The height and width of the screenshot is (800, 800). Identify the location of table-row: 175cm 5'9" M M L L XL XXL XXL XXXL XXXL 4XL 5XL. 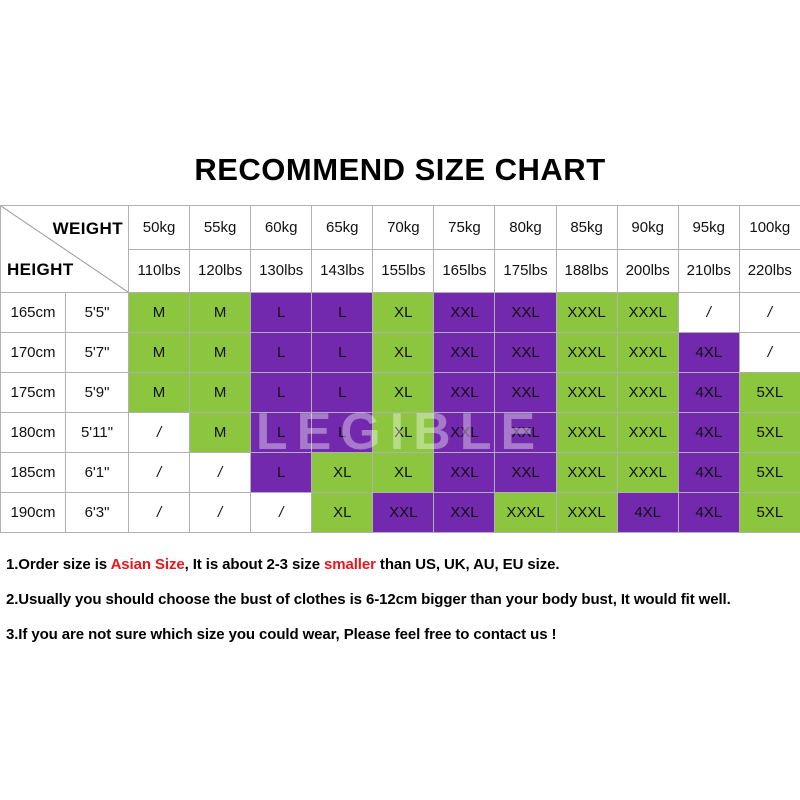
(400, 392).